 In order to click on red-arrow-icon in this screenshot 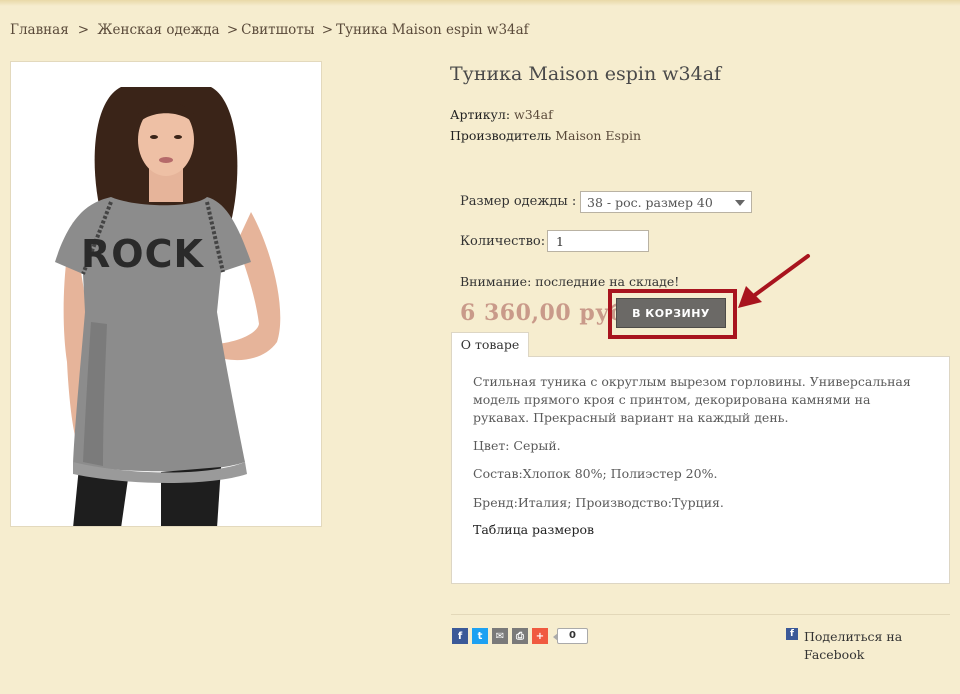, I will do `click(774, 281)`.